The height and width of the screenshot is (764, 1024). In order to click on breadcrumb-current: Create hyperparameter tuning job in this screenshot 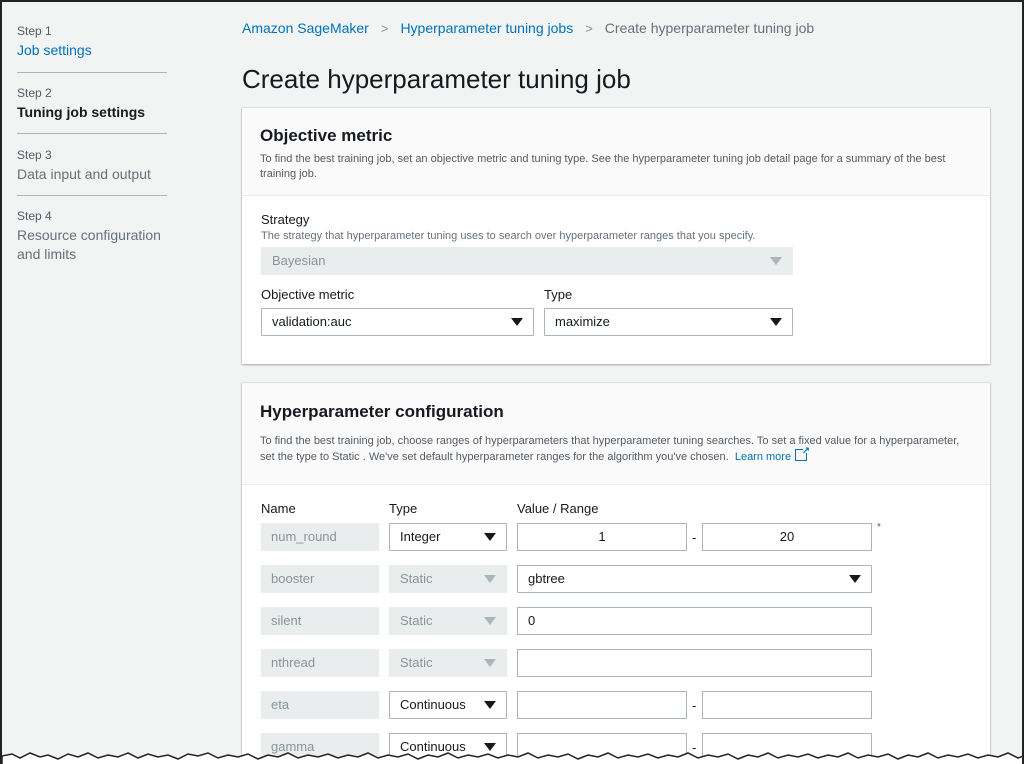, I will do `click(709, 28)`.